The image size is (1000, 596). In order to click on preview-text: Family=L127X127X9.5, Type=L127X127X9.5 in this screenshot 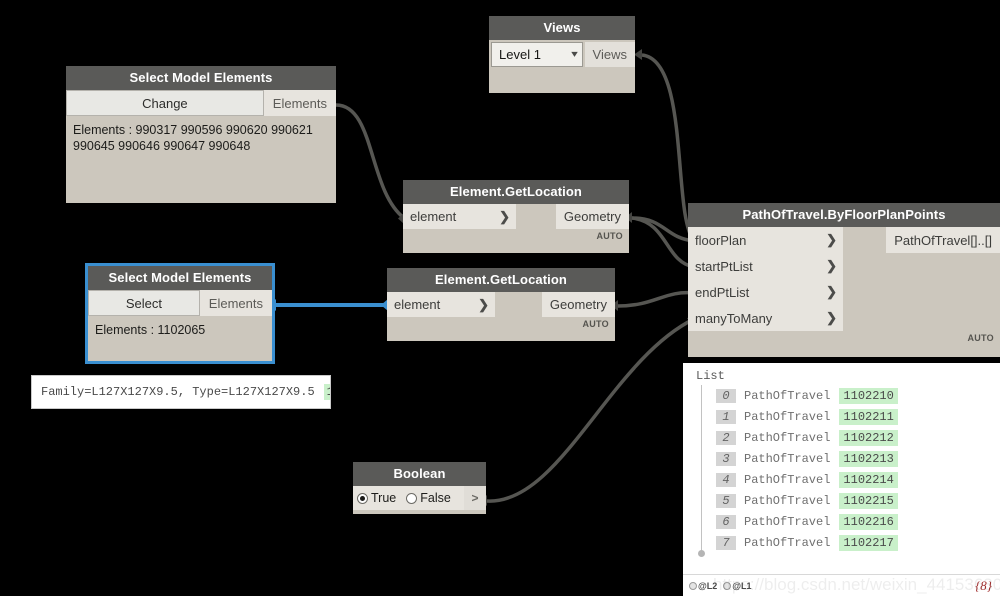, I will do `click(178, 392)`.